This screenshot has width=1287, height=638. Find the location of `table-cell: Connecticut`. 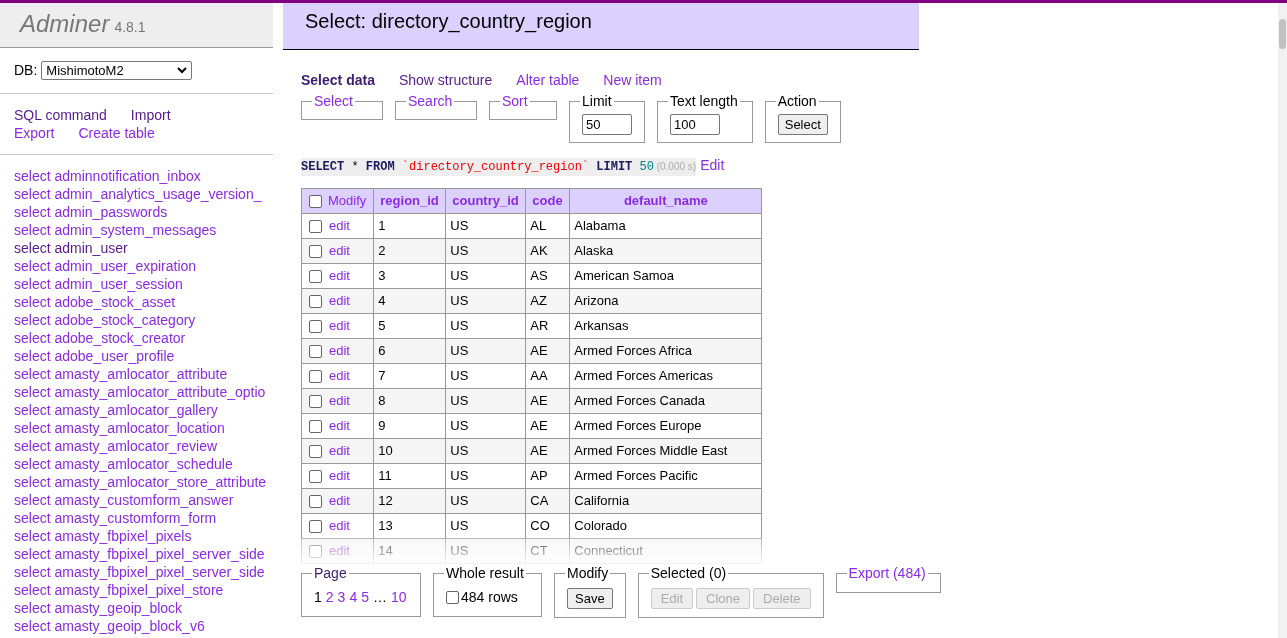

table-cell: Connecticut is located at coordinates (665, 551).